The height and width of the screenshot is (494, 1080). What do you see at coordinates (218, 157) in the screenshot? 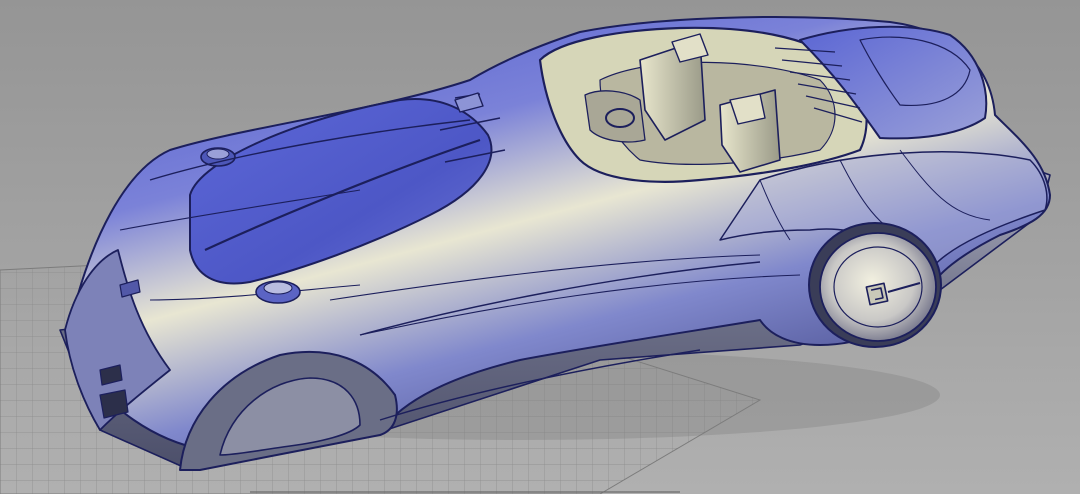
I see `fuel-cap-left` at bounding box center [218, 157].